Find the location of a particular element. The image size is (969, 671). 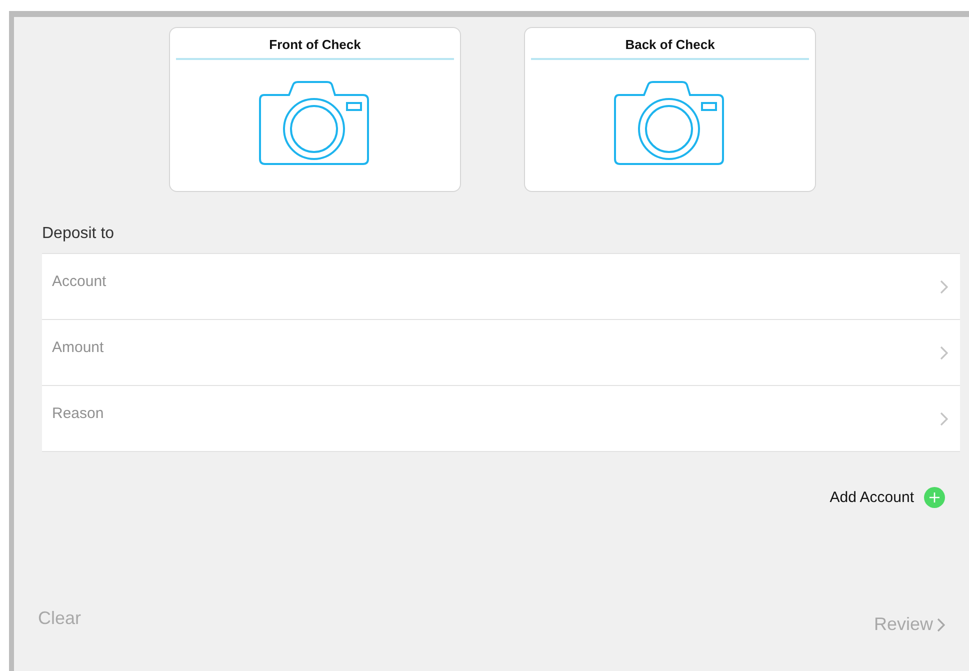

card-title: Back of Check is located at coordinates (670, 44).